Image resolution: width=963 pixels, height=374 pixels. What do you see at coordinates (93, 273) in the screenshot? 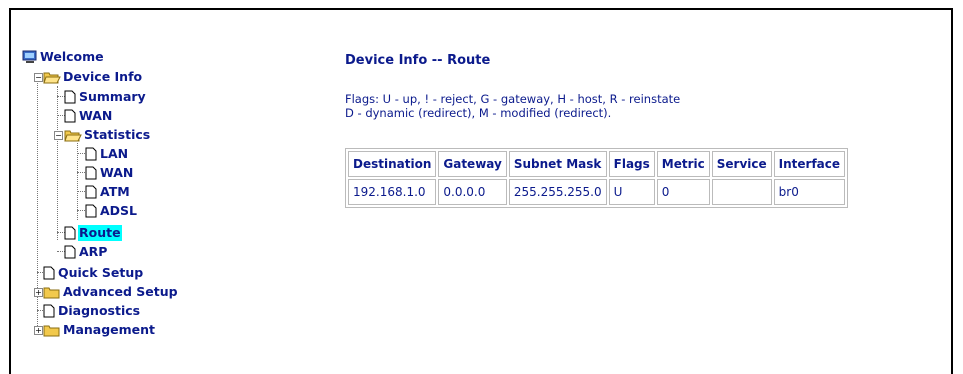
I see `nav-quick-setup: Quick Setup` at bounding box center [93, 273].